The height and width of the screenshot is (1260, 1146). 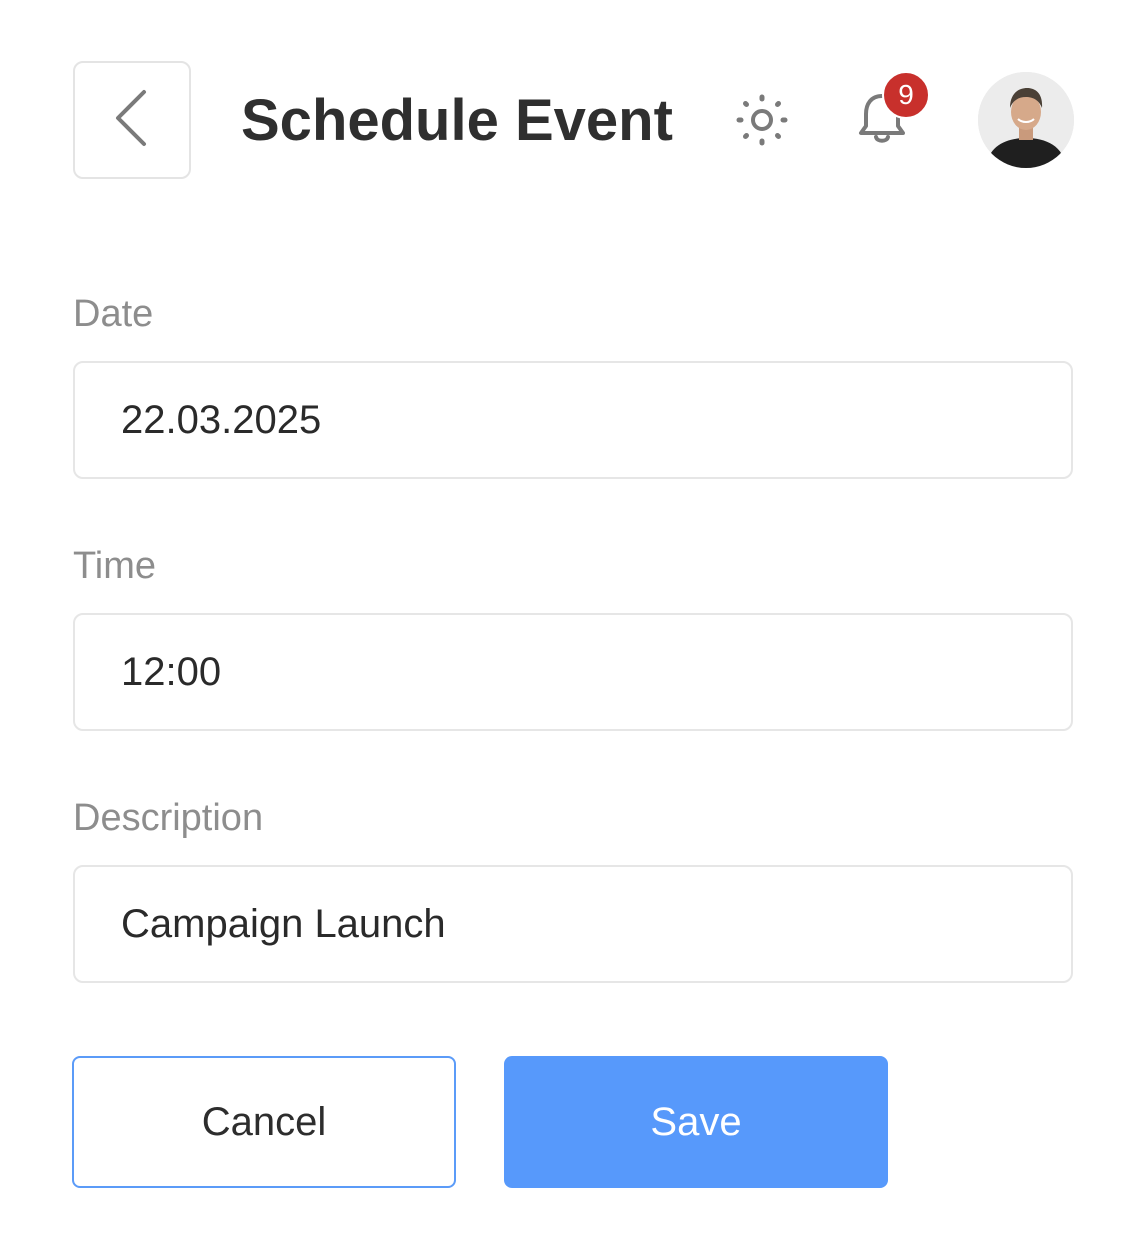 I want to click on notification-count-badge: 9, so click(x=906, y=95).